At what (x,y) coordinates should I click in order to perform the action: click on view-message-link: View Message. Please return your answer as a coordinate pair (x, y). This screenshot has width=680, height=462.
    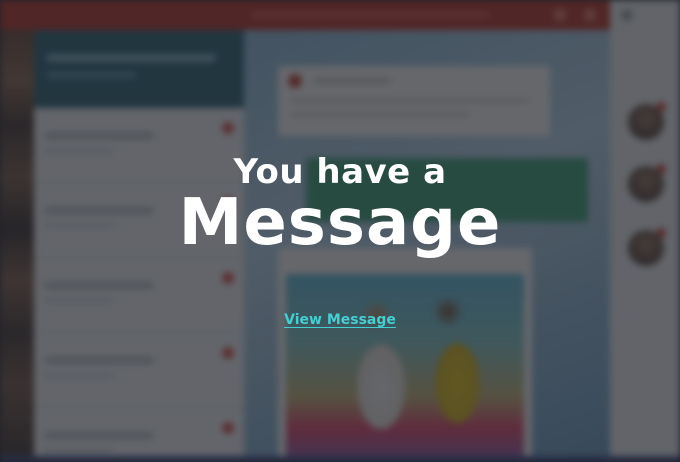
    Looking at the image, I should click on (340, 320).